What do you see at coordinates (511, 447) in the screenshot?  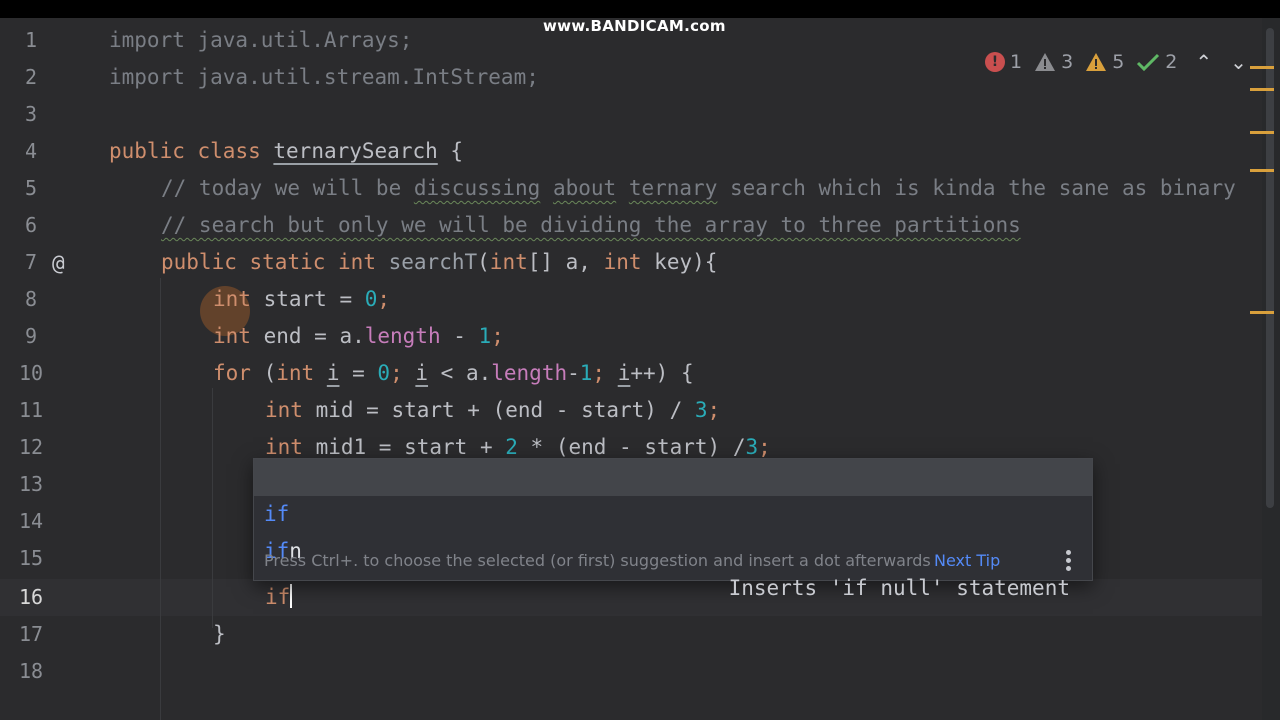 I see `number-literal: 2` at bounding box center [511, 447].